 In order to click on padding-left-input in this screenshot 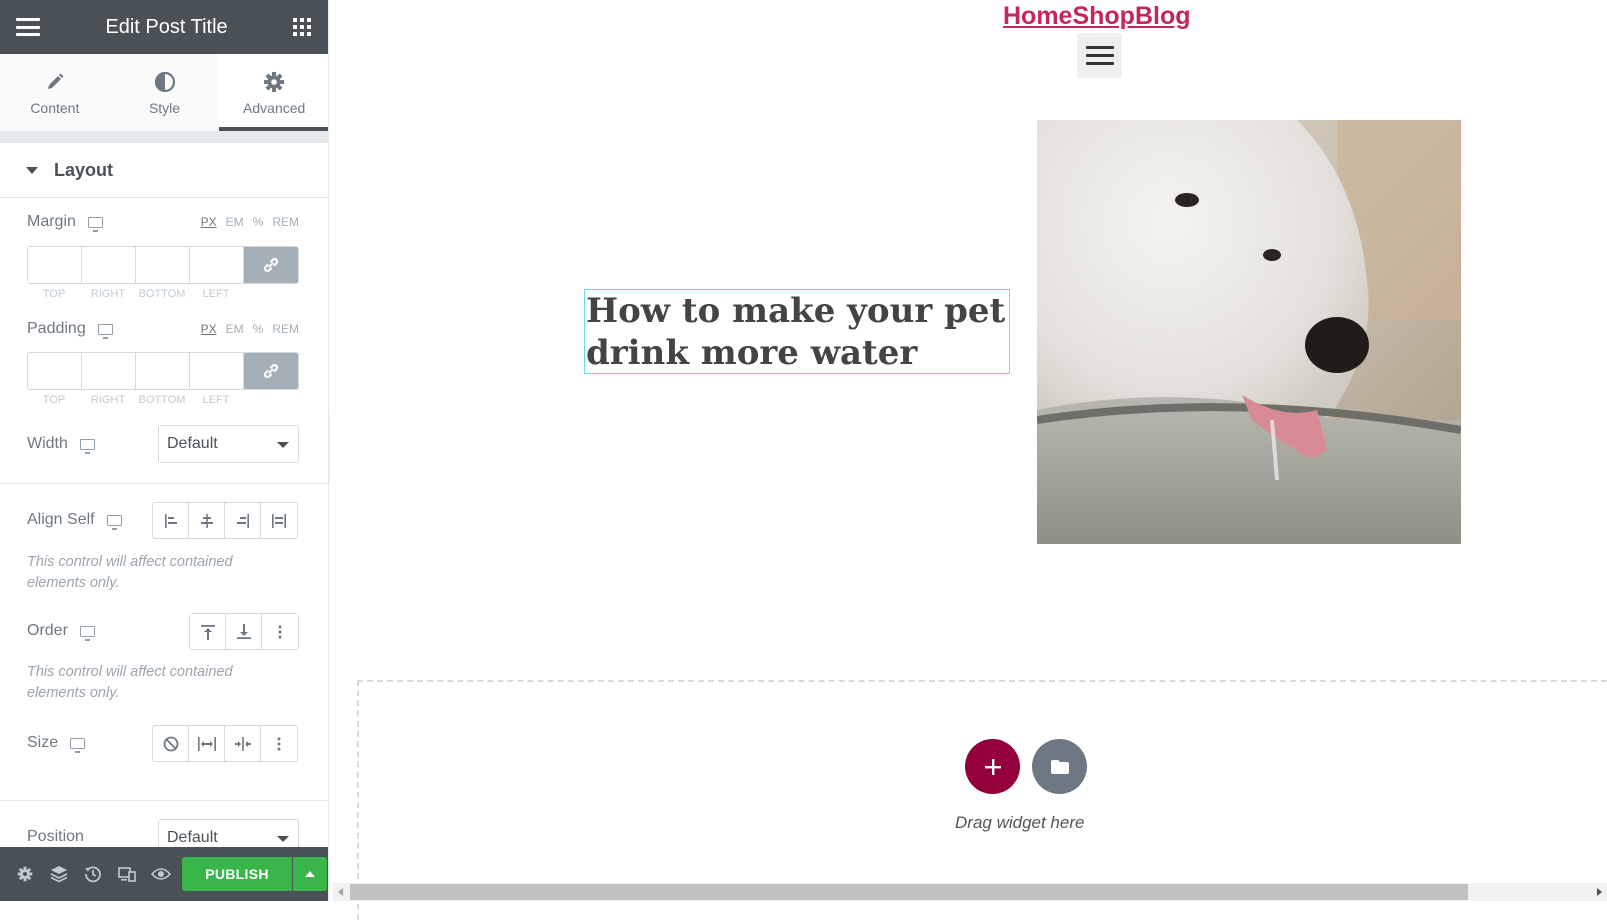, I will do `click(217, 371)`.